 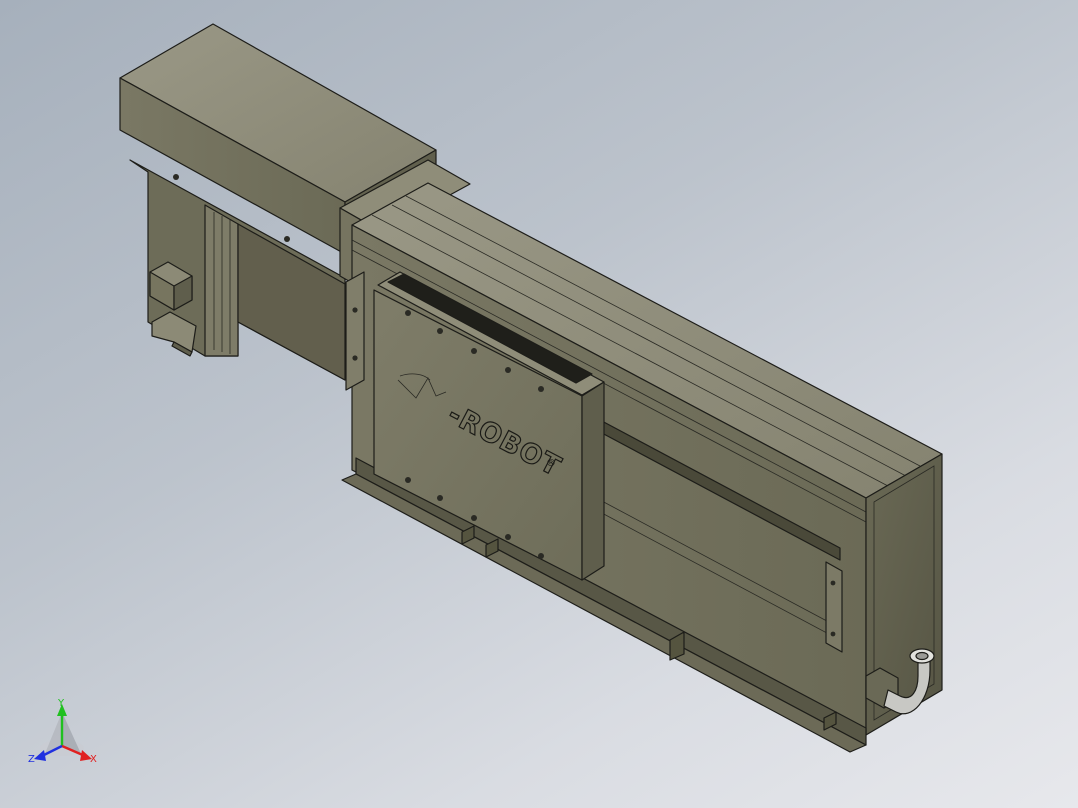 What do you see at coordinates (551, 463) in the screenshot?
I see `registered-mark: ®` at bounding box center [551, 463].